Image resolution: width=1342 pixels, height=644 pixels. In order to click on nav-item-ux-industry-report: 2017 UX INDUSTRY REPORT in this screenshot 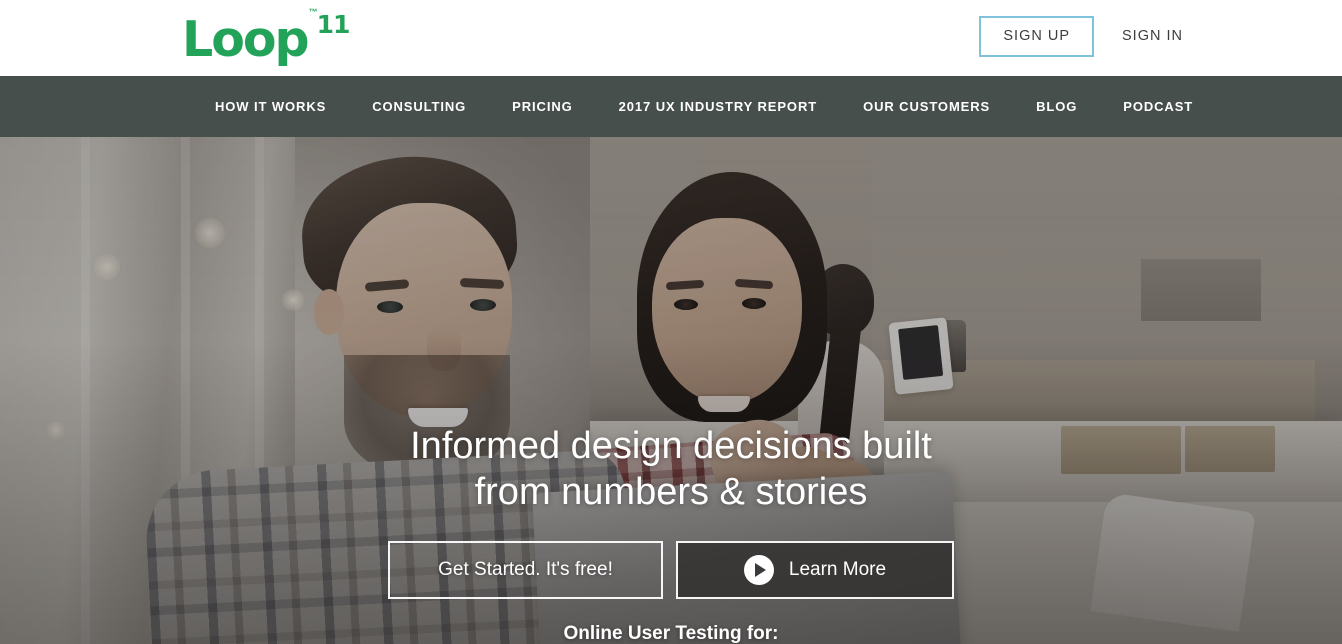, I will do `click(718, 106)`.